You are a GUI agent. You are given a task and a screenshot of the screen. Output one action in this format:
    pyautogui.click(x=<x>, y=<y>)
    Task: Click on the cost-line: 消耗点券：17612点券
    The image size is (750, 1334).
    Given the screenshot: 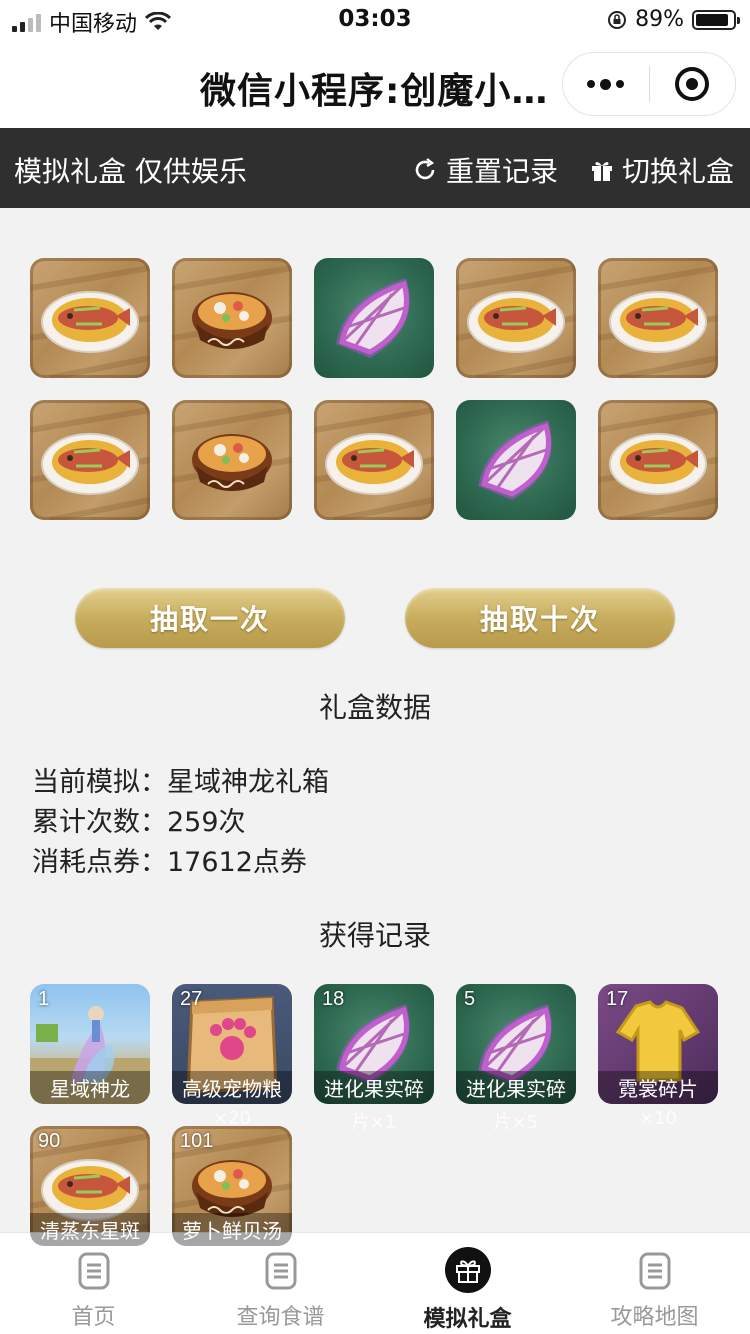 What is the action you would take?
    pyautogui.click(x=169, y=859)
    